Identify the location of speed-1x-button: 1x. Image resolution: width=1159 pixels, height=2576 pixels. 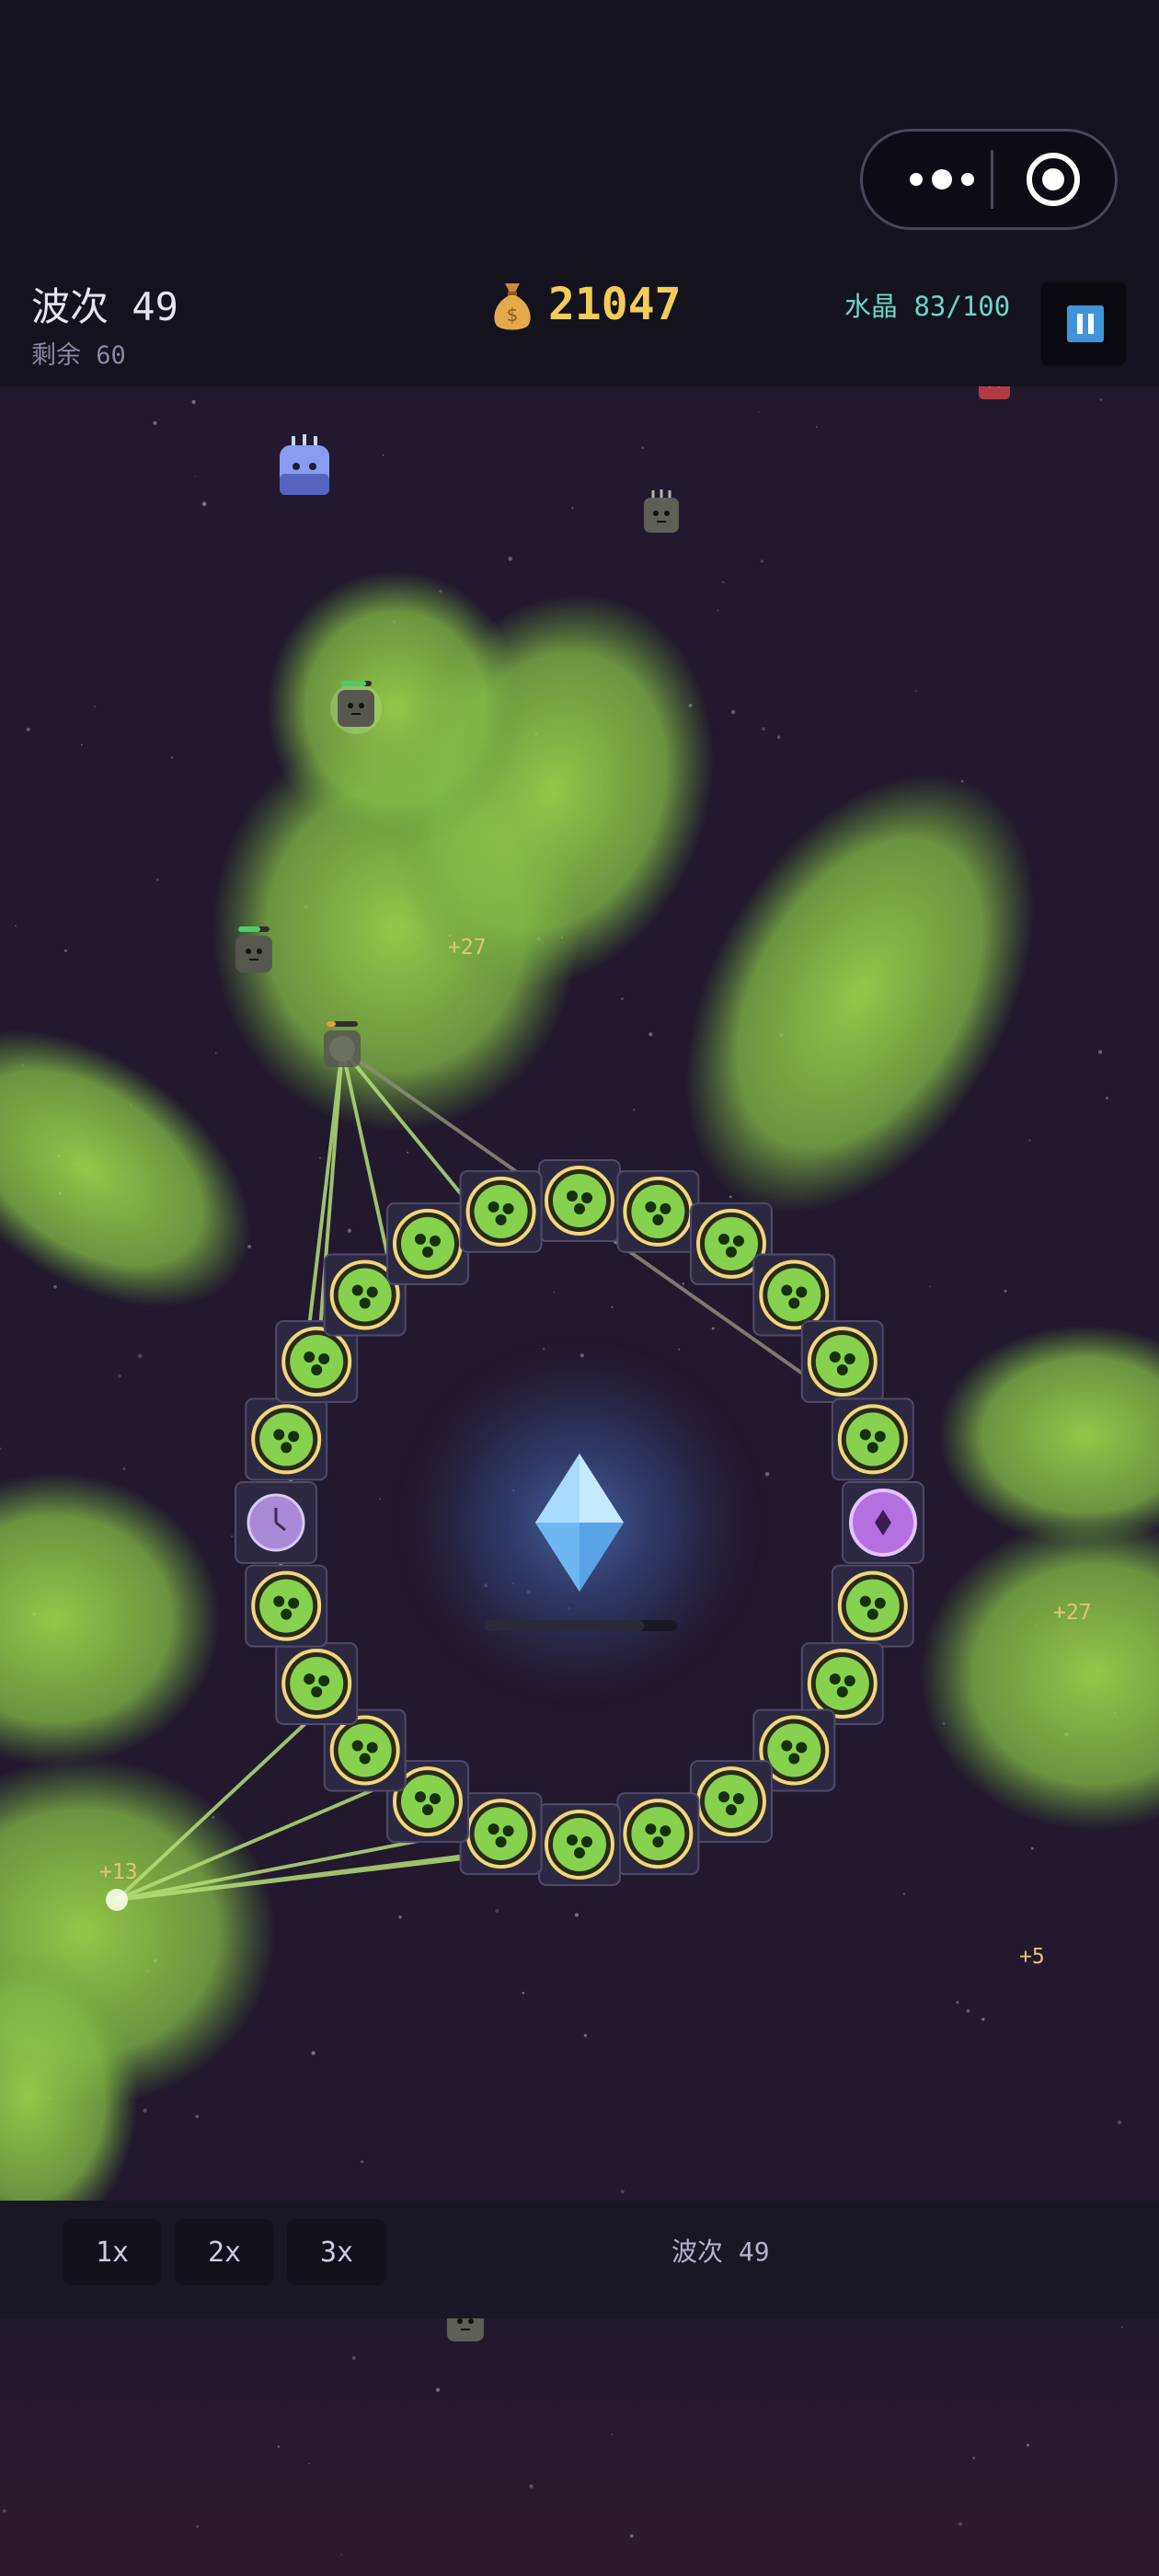
(112, 2252).